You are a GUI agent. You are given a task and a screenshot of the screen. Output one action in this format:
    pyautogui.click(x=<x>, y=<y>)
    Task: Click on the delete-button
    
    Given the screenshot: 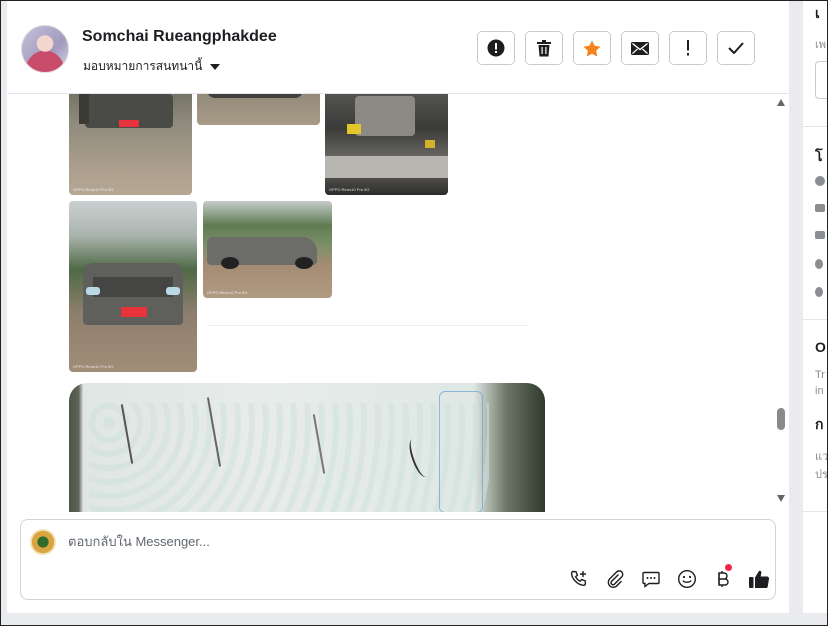 What is the action you would take?
    pyautogui.click(x=544, y=48)
    